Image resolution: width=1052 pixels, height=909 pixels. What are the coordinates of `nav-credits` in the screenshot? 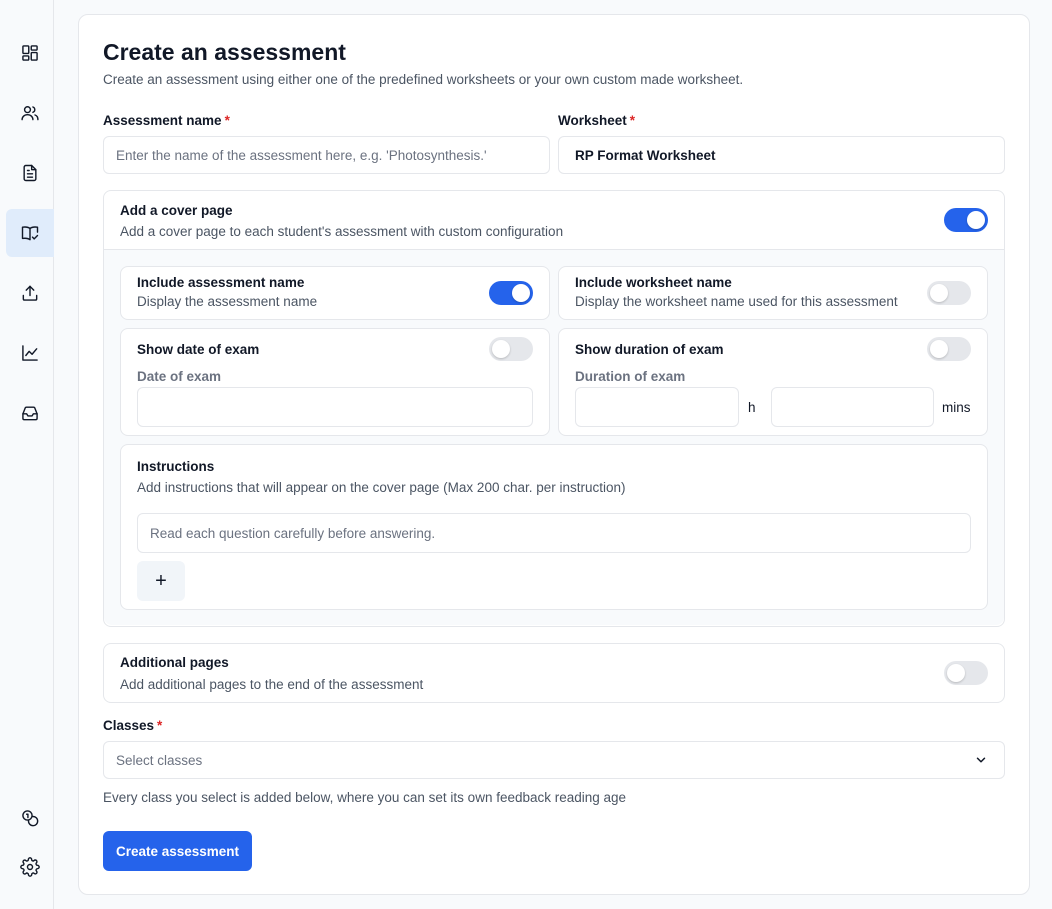 It's located at (30, 818).